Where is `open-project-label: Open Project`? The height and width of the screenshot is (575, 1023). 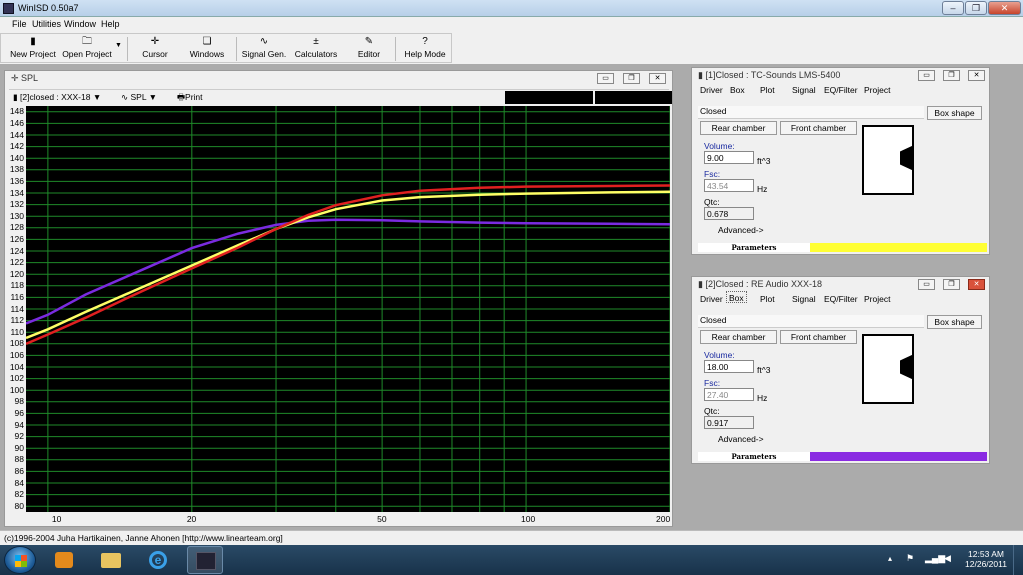 open-project-label: Open Project is located at coordinates (87, 54).